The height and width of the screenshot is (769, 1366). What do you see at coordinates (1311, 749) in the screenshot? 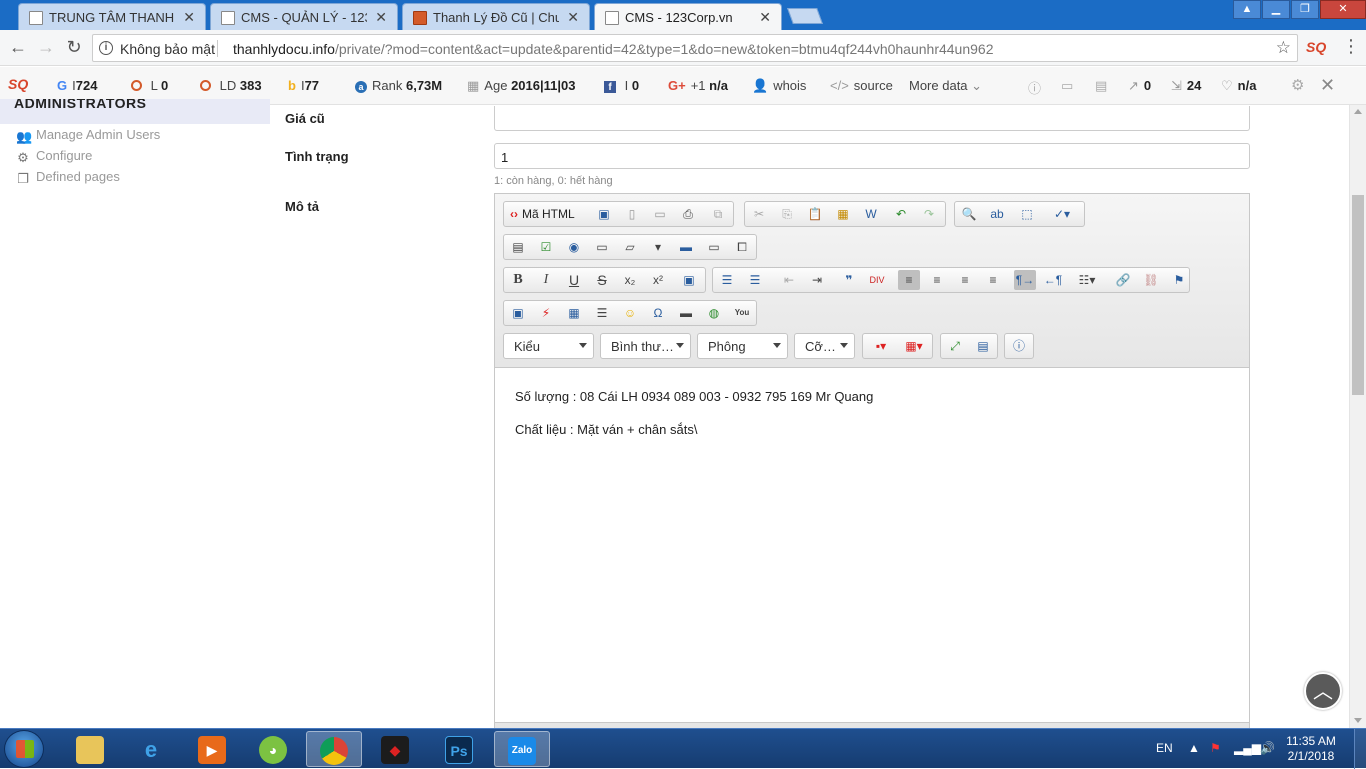
I see `system-clock: 11:35 AM 2/1/2018` at bounding box center [1311, 749].